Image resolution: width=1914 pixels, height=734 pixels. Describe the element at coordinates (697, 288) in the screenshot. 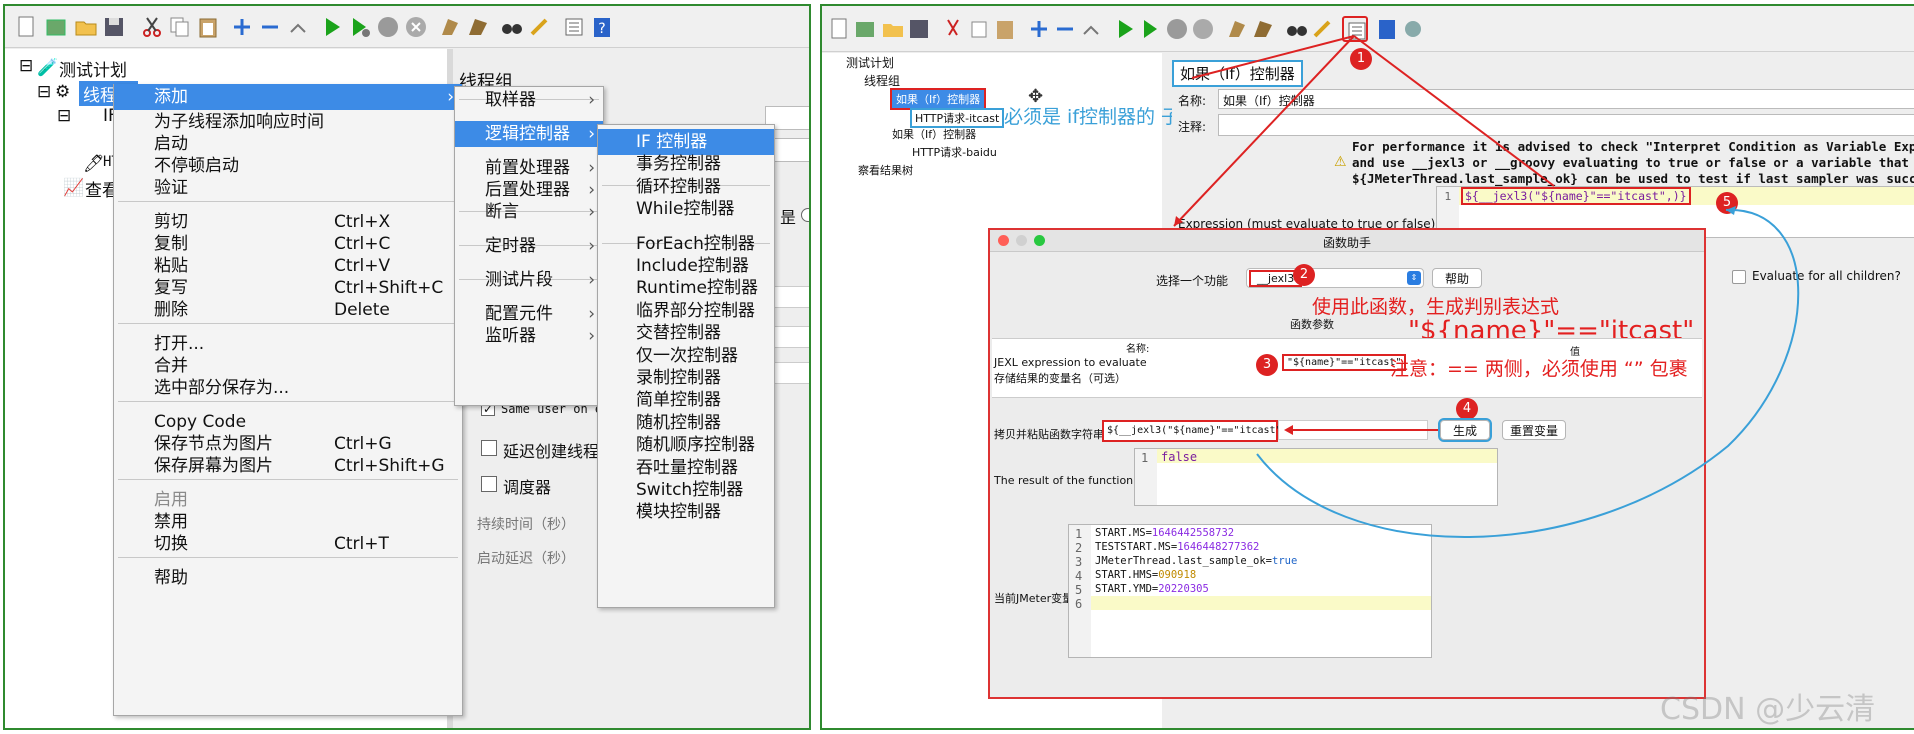

I see `menu-item-label: Runtime控制器` at that location.